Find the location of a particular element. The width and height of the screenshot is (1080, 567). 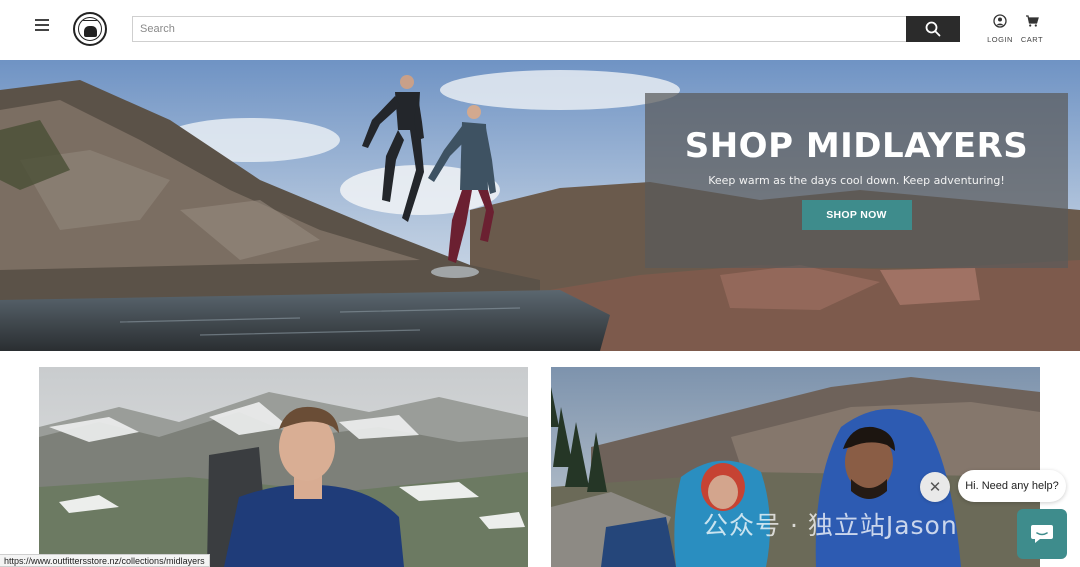

hero-title: SHOP MIDLAYERS is located at coordinates (856, 146).